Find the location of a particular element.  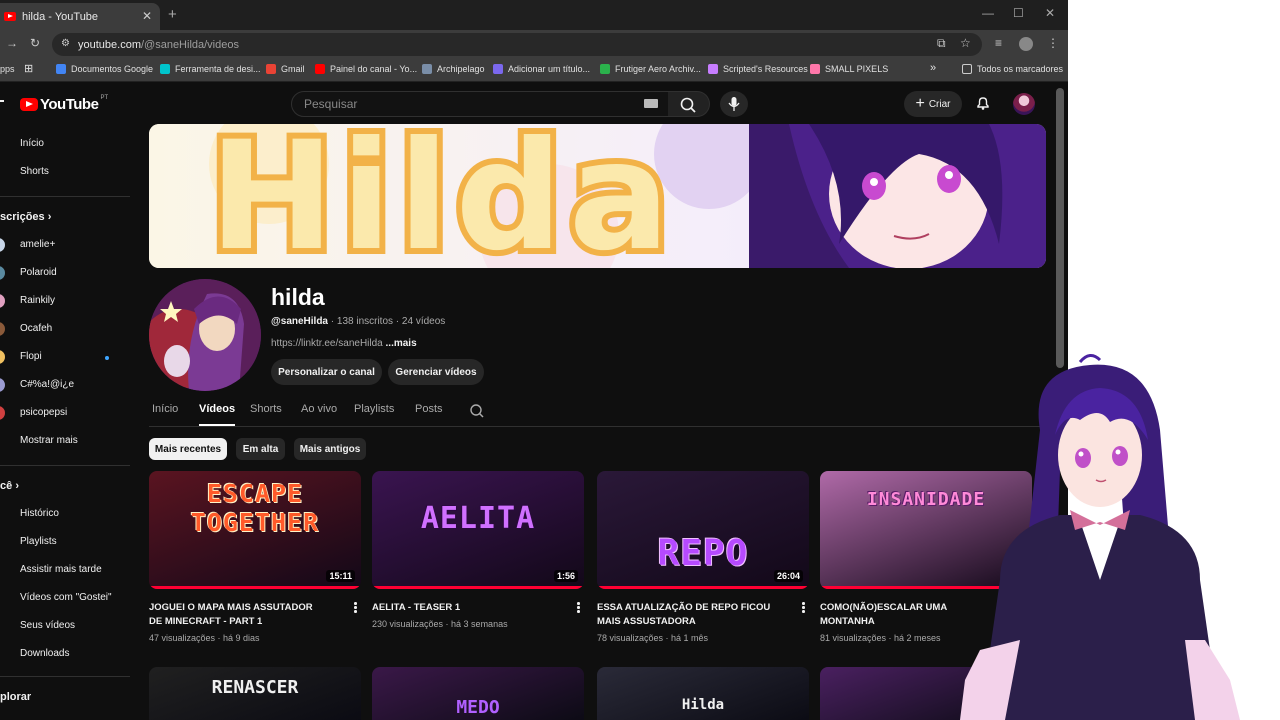

tab-shorts: Shorts is located at coordinates (266, 409).